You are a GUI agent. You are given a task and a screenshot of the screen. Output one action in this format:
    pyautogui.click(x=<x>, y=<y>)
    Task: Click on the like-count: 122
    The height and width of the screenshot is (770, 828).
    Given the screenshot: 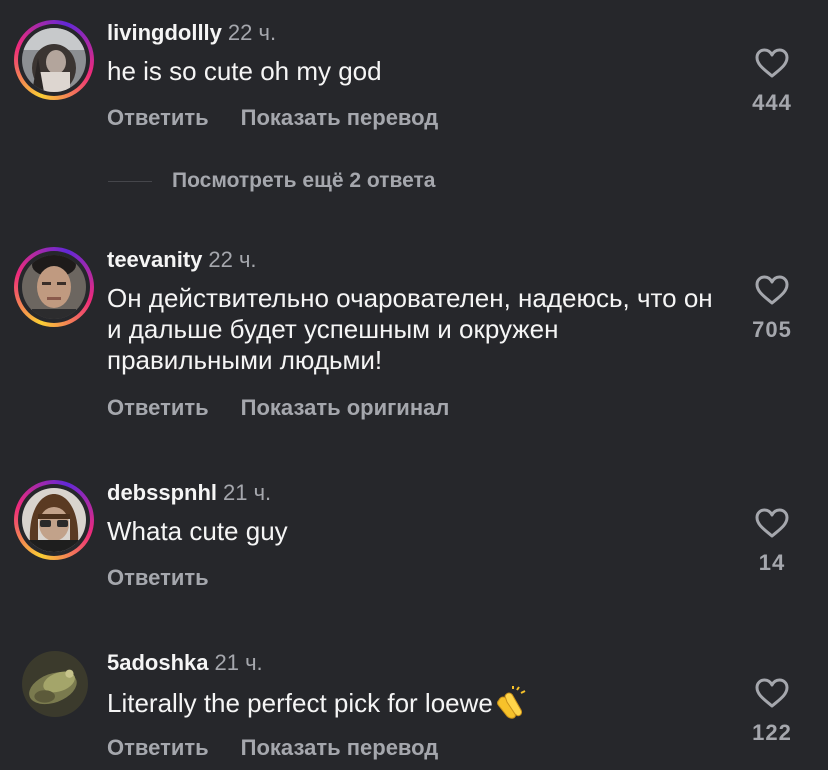 What is the action you would take?
    pyautogui.click(x=772, y=732)
    